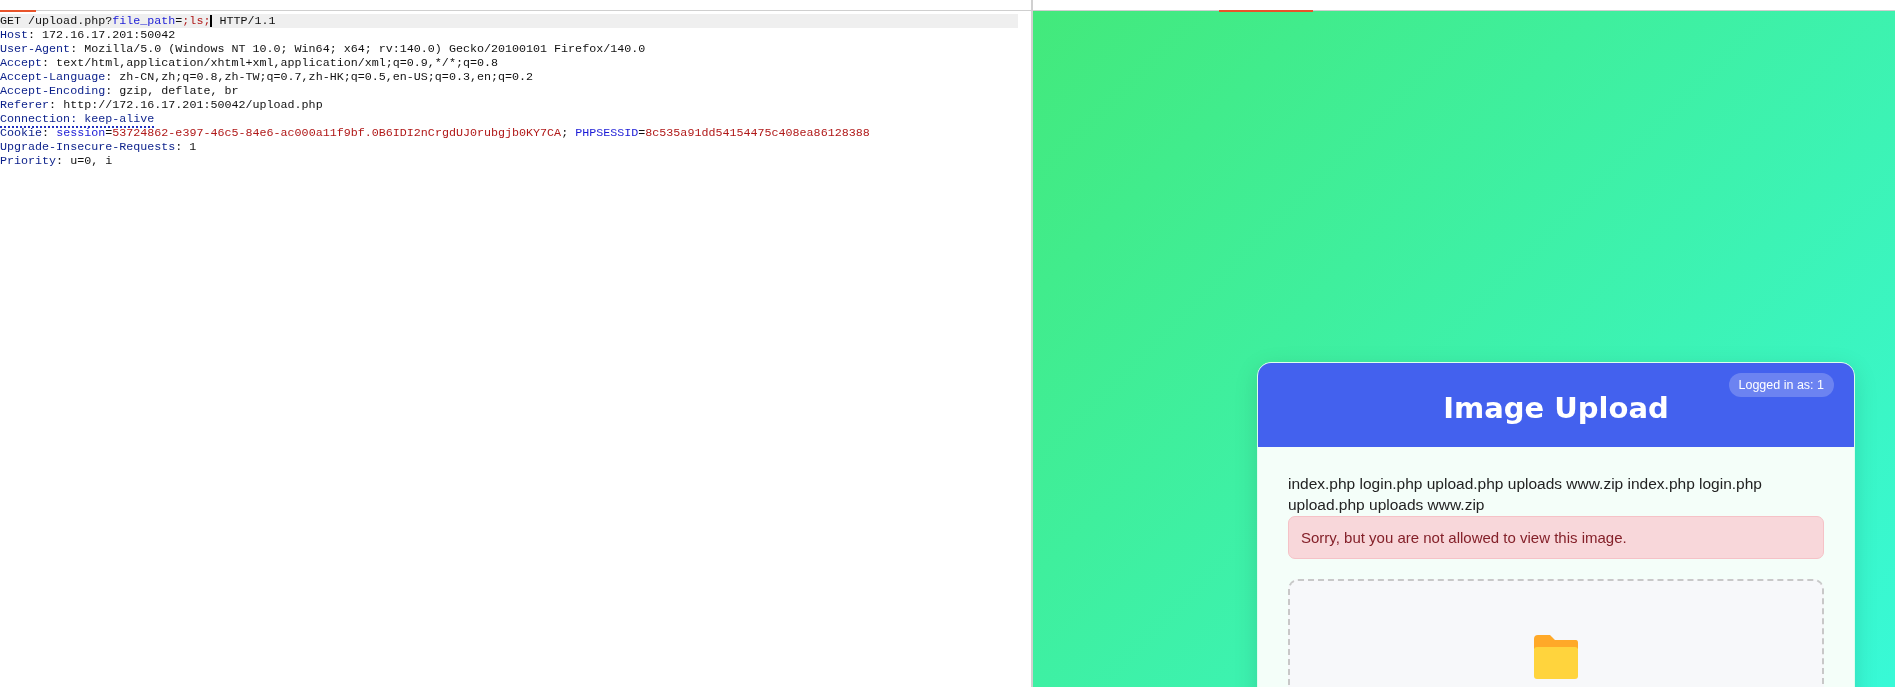  What do you see at coordinates (435, 133) in the screenshot?
I see `request-line: Cookie: session=53724862-e397-46c5-84e6-ac000a11f9bf.0B6IDI2nCrgdUJ0rubgjb0KY7CA; PHPSESSID=8c535a91dd54154475c408ea86128388` at bounding box center [435, 133].